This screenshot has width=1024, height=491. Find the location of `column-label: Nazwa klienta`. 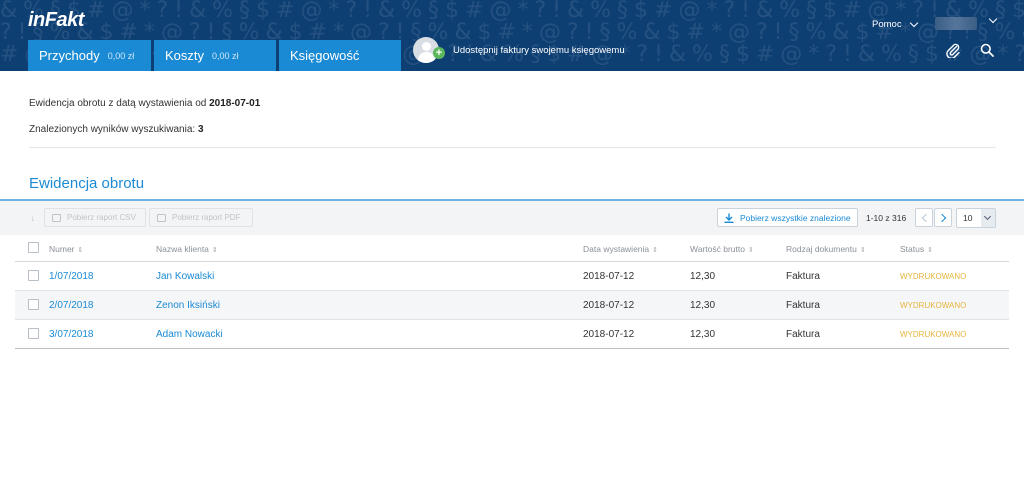

column-label: Nazwa klienta is located at coordinates (182, 249).